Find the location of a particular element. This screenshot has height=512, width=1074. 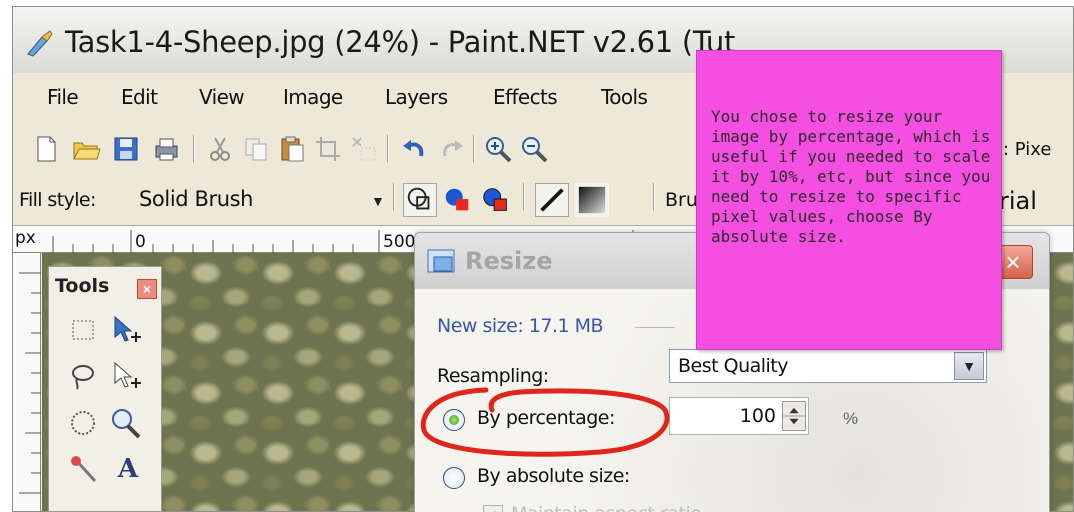

antialias-icon is located at coordinates (552, 200).